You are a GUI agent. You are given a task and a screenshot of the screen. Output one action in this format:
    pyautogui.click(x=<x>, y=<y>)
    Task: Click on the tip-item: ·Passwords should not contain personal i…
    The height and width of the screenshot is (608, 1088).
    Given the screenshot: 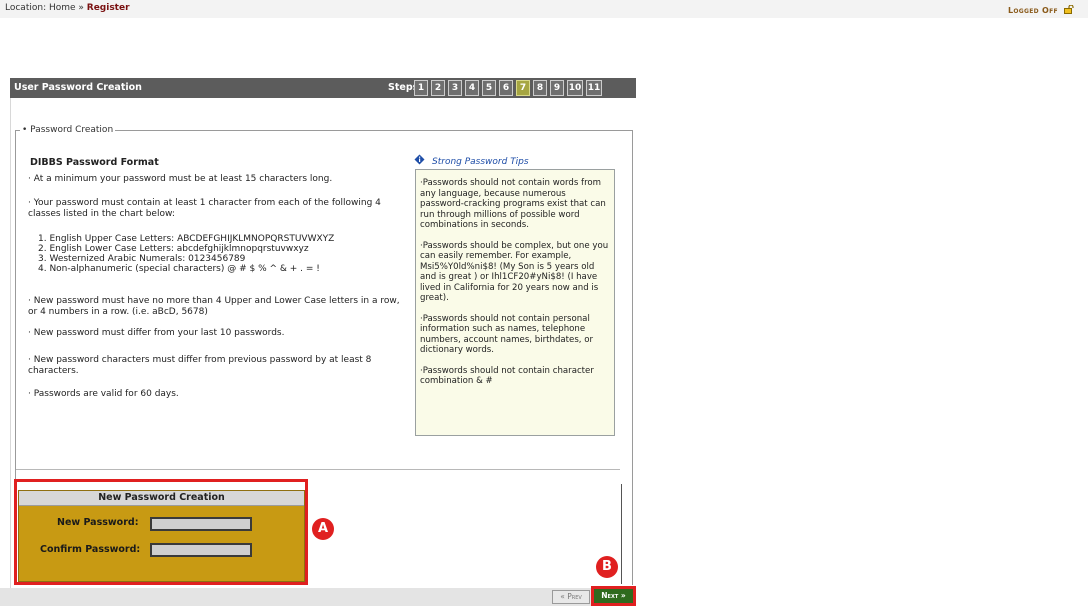 What is the action you would take?
    pyautogui.click(x=507, y=334)
    